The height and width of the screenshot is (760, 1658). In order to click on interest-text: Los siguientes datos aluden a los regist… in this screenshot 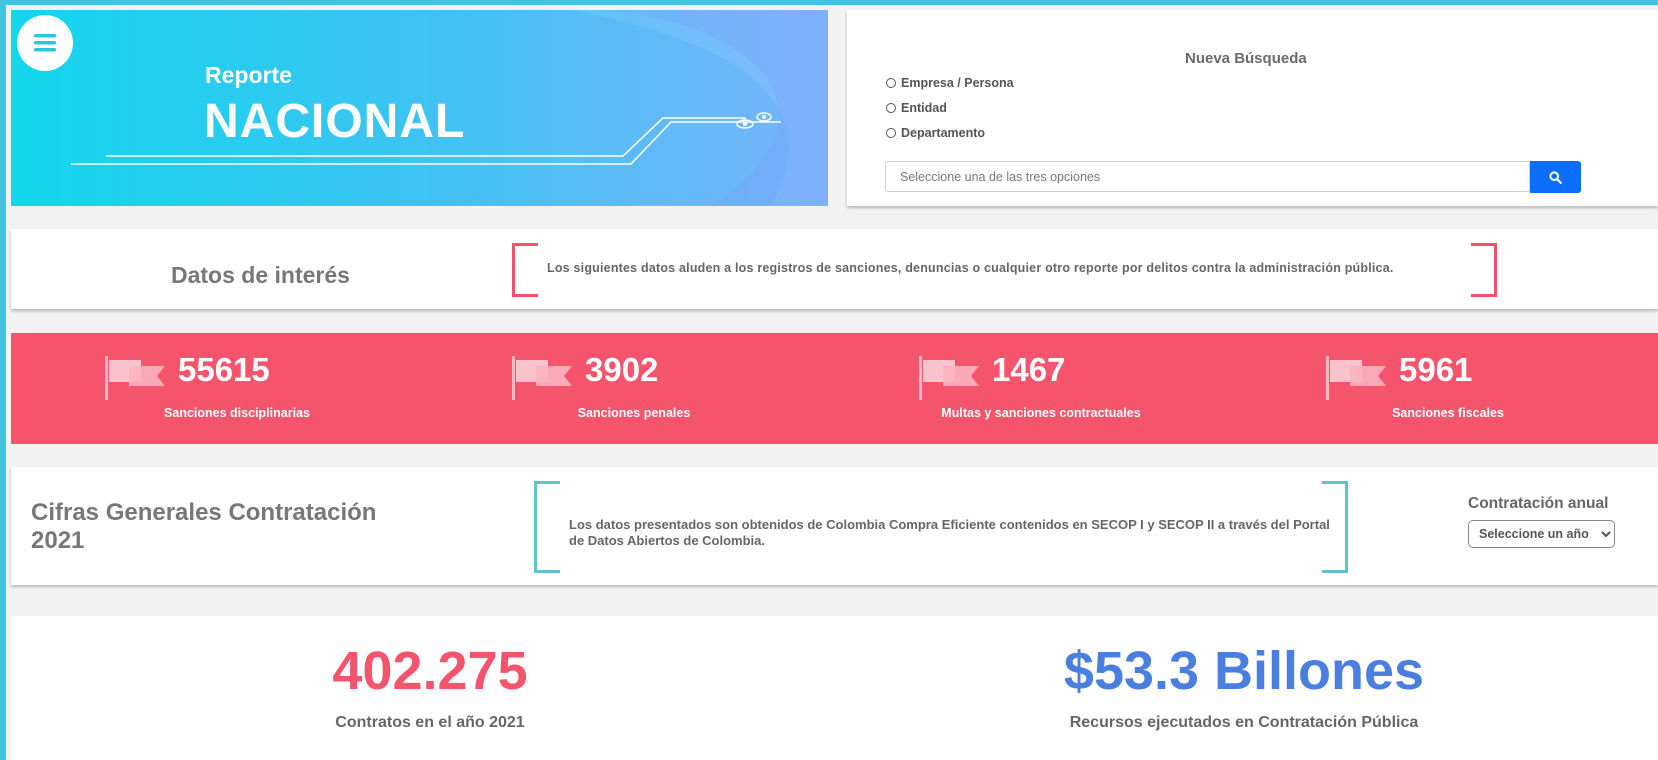, I will do `click(970, 268)`.